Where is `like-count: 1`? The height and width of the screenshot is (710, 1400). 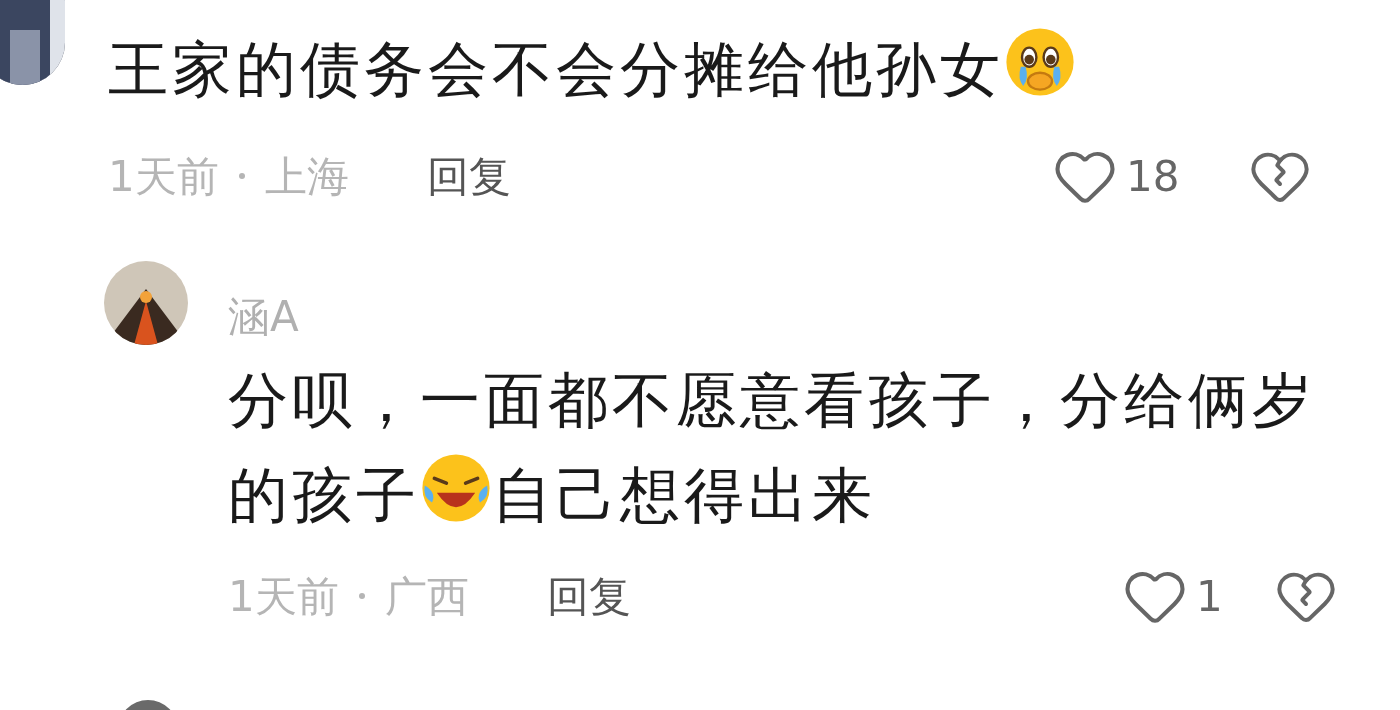
like-count: 1 is located at coordinates (1210, 596).